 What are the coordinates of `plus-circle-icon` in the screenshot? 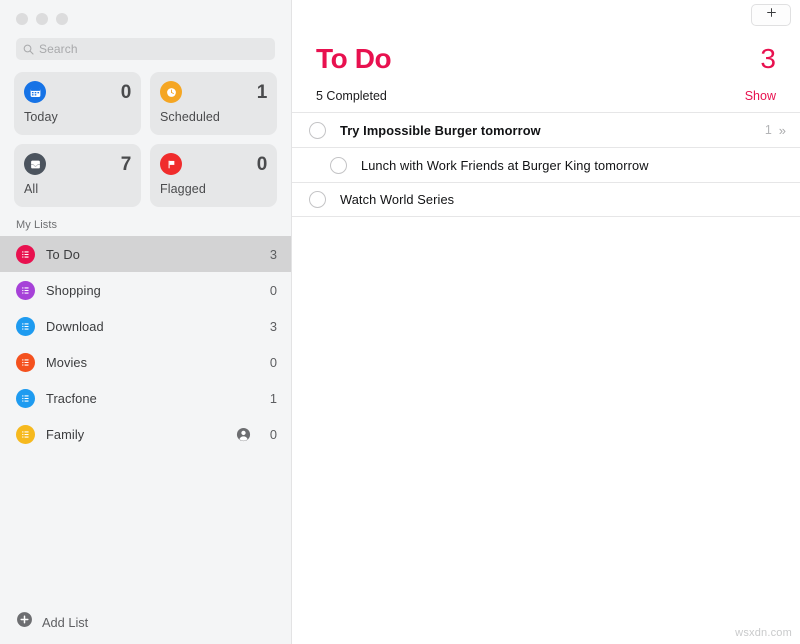 It's located at (24, 622).